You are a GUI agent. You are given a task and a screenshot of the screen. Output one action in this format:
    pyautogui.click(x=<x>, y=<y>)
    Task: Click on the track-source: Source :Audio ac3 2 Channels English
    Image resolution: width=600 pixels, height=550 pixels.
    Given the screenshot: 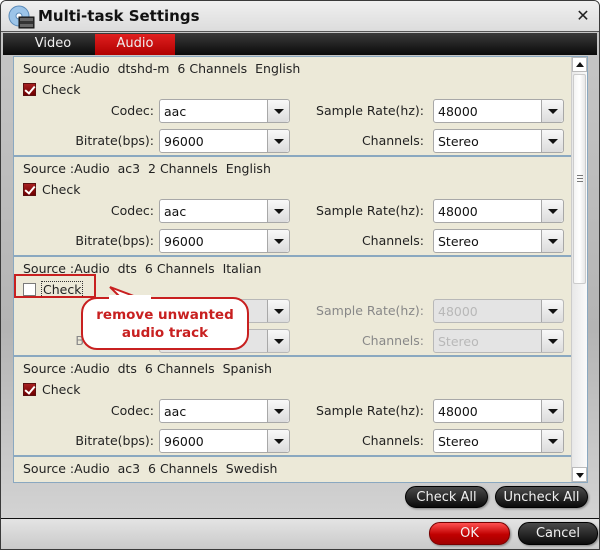 What is the action you would take?
    pyautogui.click(x=147, y=168)
    